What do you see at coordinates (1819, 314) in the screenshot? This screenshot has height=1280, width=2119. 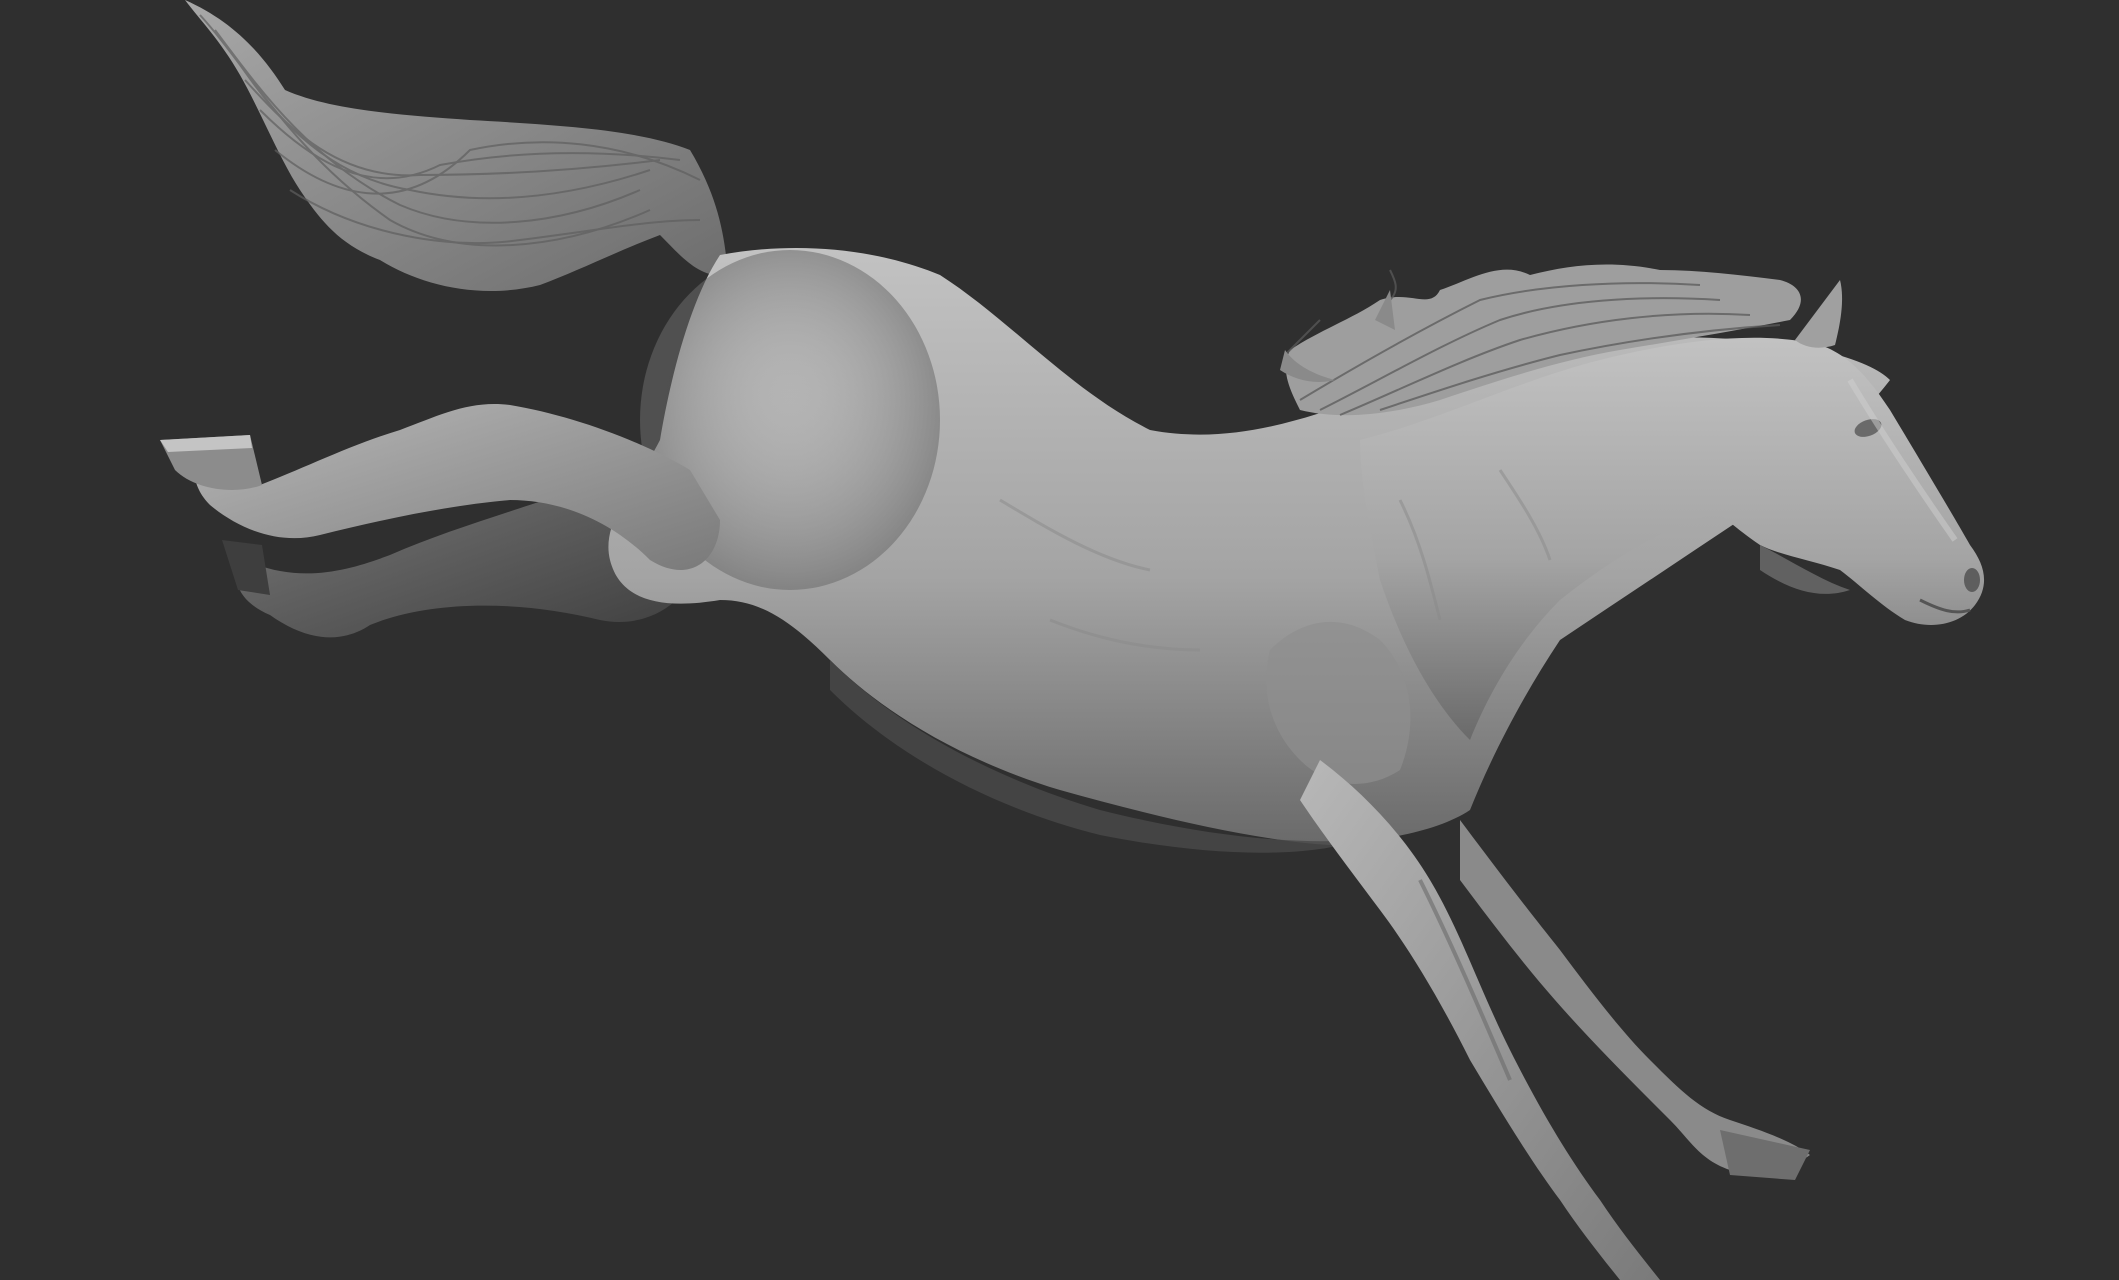 I see `ear` at bounding box center [1819, 314].